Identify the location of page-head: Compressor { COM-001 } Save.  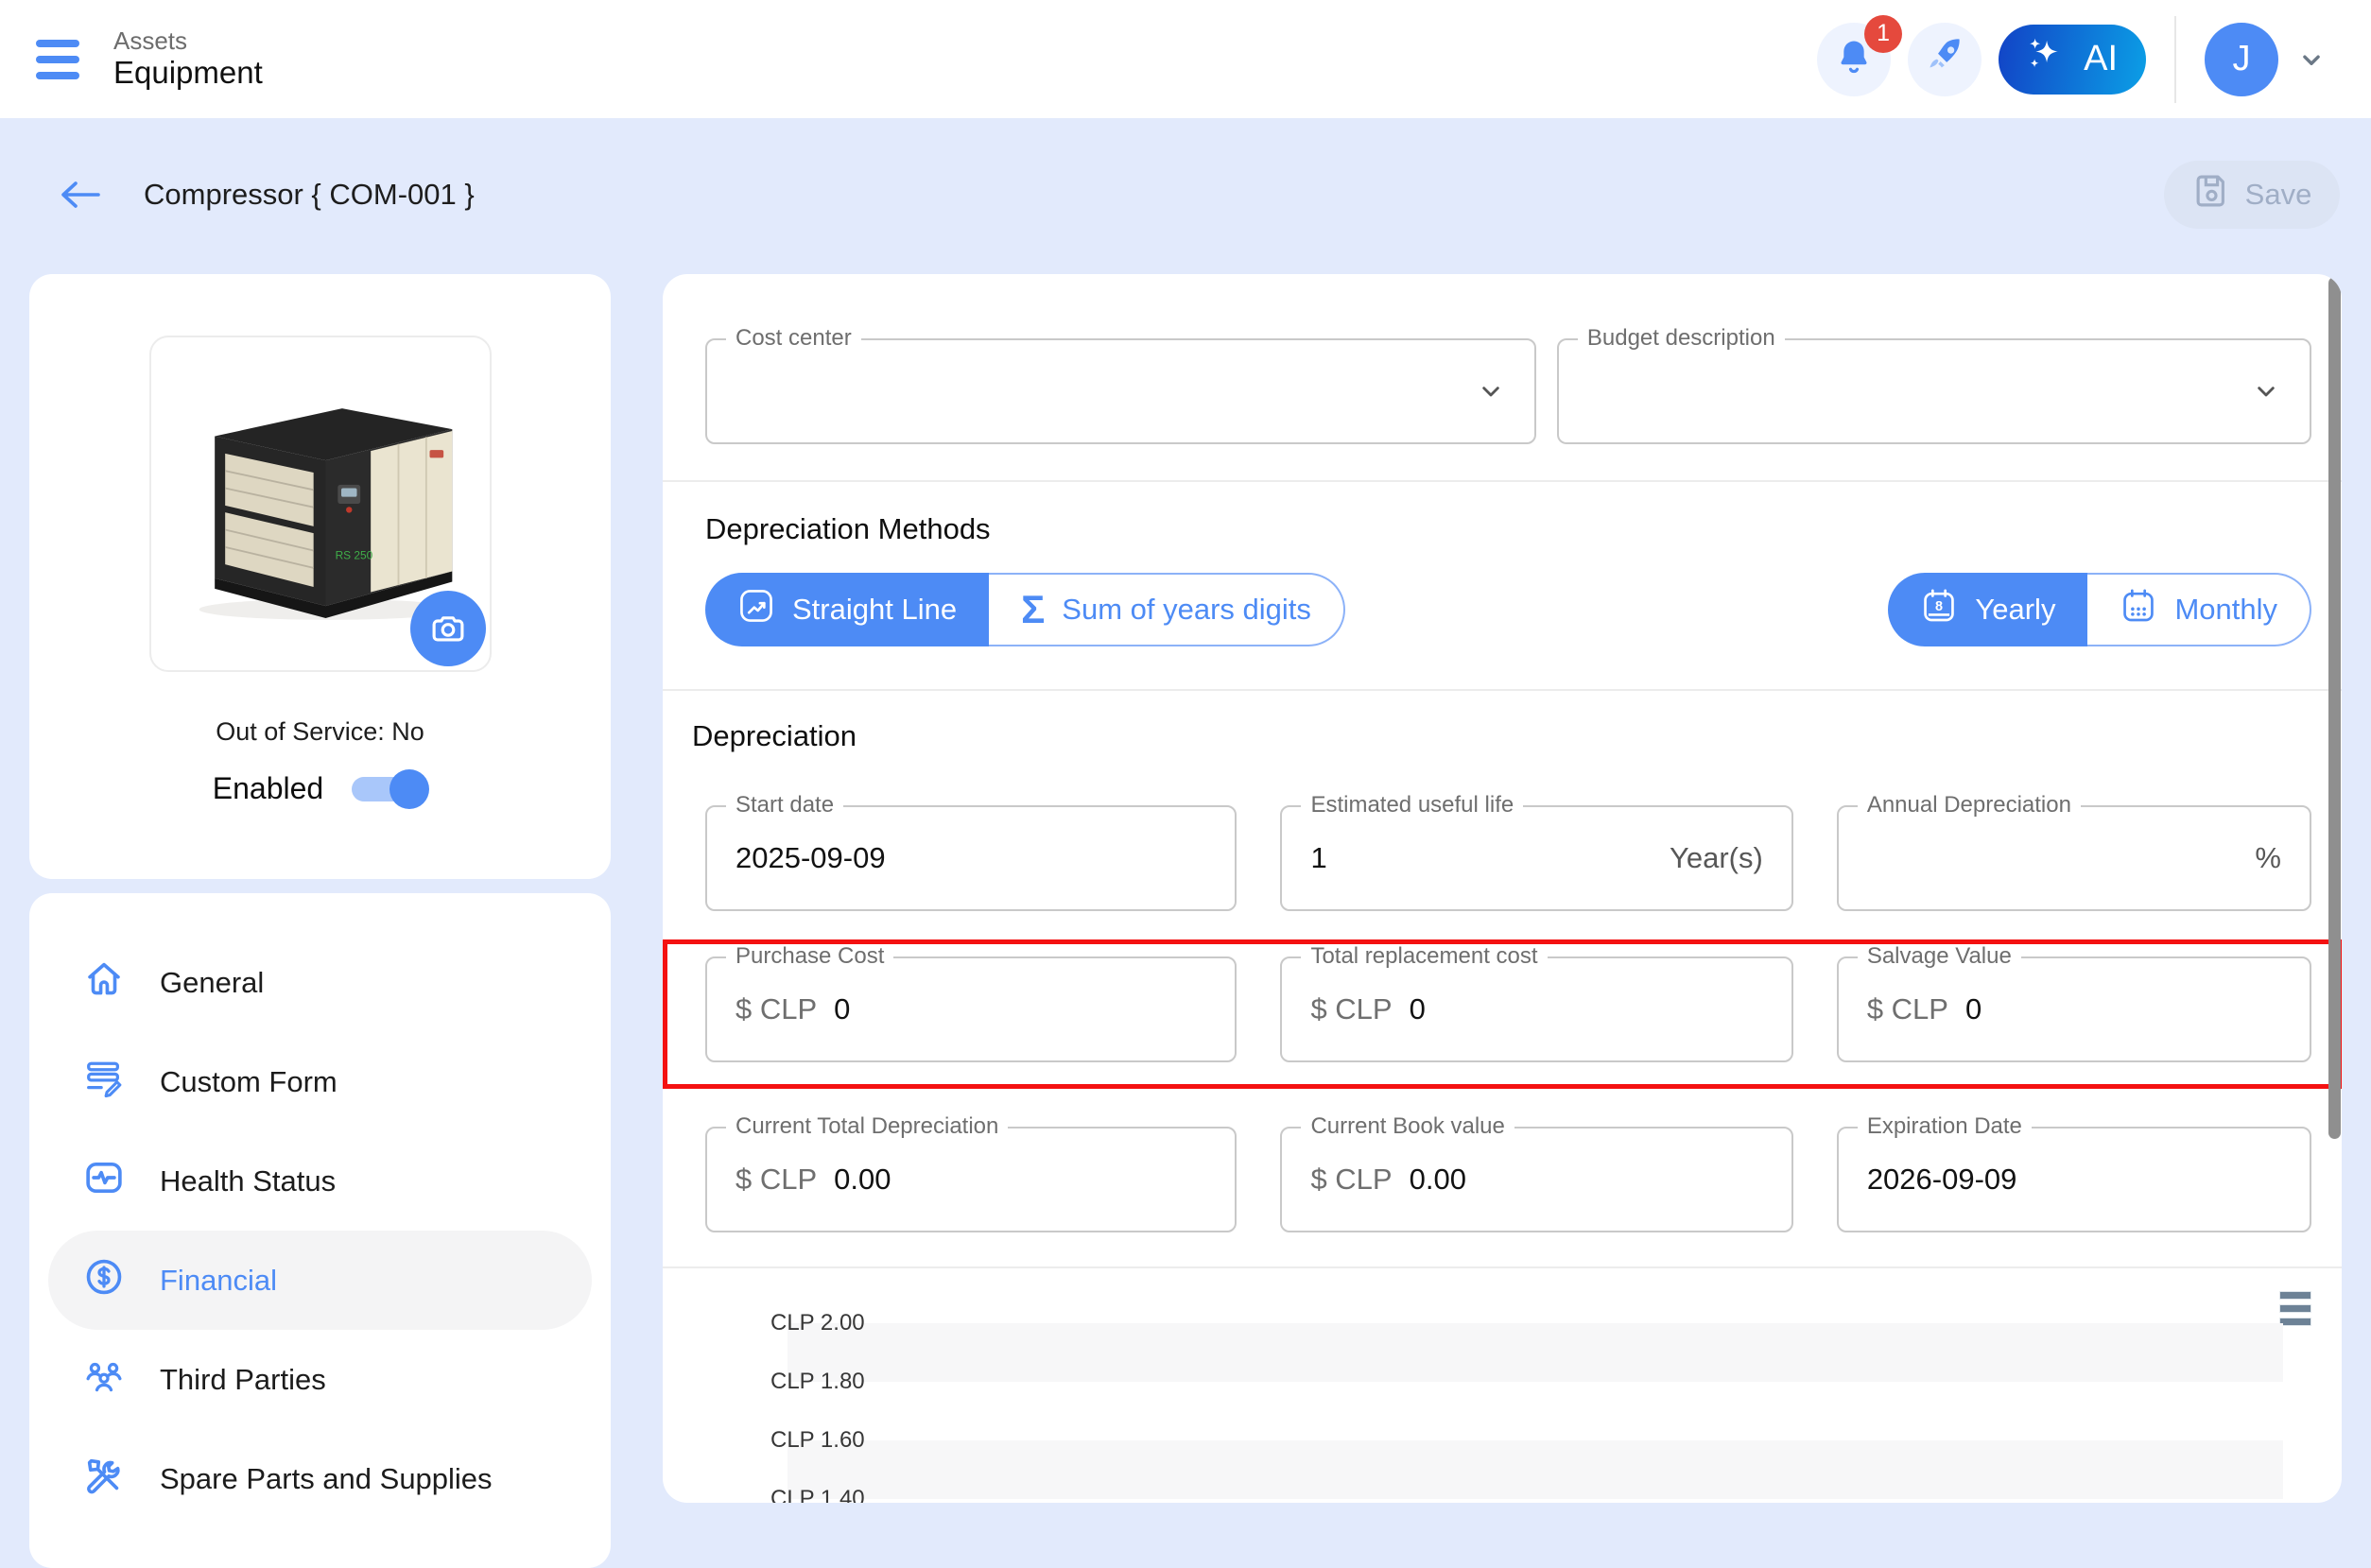
(1185, 175).